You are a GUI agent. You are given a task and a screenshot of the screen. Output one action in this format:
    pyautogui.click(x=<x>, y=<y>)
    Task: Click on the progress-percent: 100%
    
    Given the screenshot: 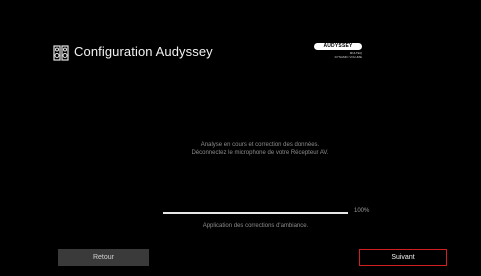 What is the action you would take?
    pyautogui.click(x=362, y=211)
    